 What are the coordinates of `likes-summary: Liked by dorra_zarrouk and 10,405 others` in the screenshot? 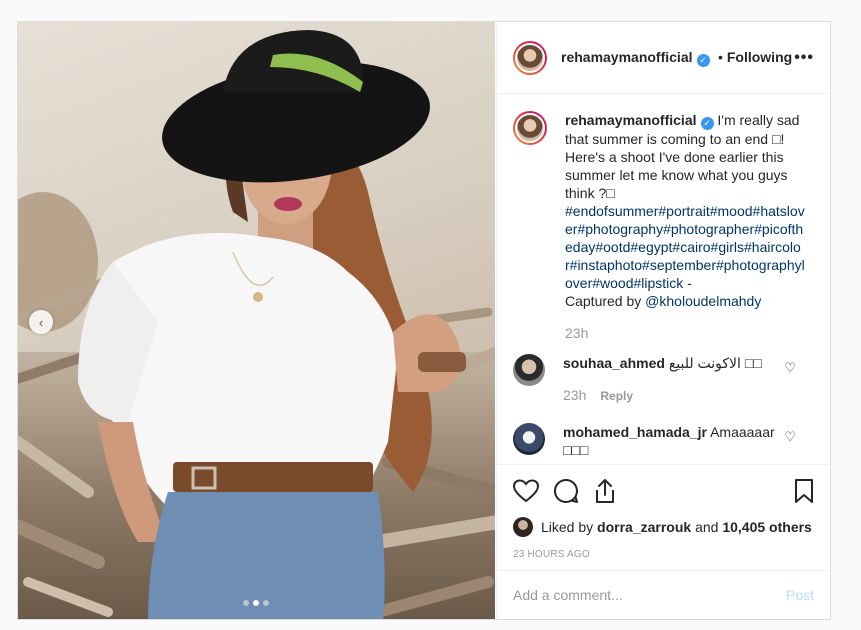 It's located at (663, 527).